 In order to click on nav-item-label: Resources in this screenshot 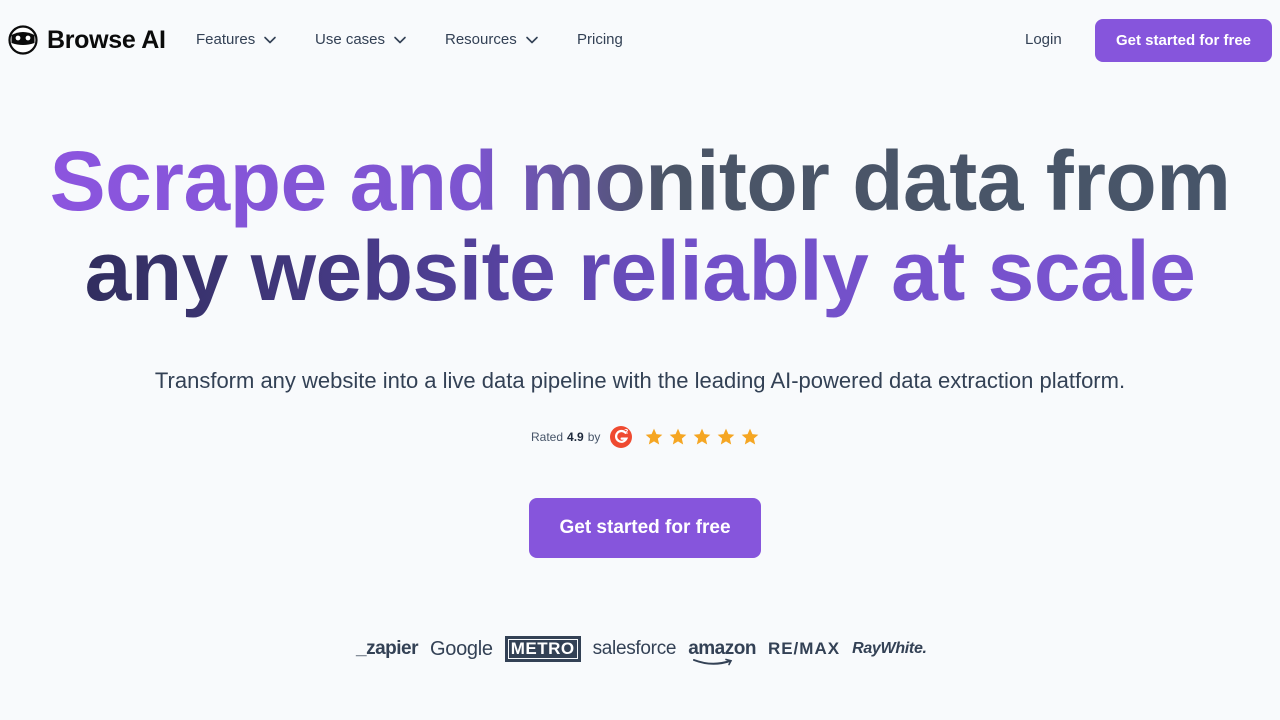, I will do `click(481, 39)`.